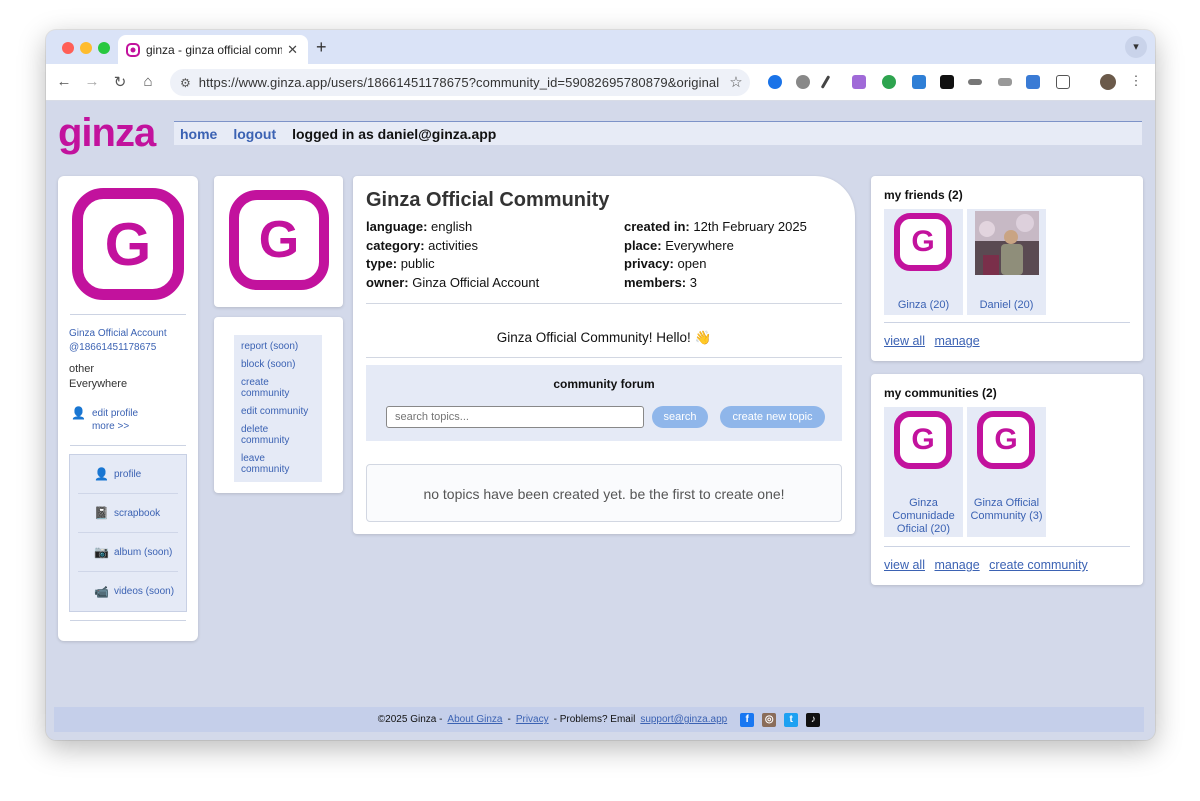 The image size is (1200, 801). What do you see at coordinates (956, 341) in the screenshot?
I see `friends-manage-link: manage` at bounding box center [956, 341].